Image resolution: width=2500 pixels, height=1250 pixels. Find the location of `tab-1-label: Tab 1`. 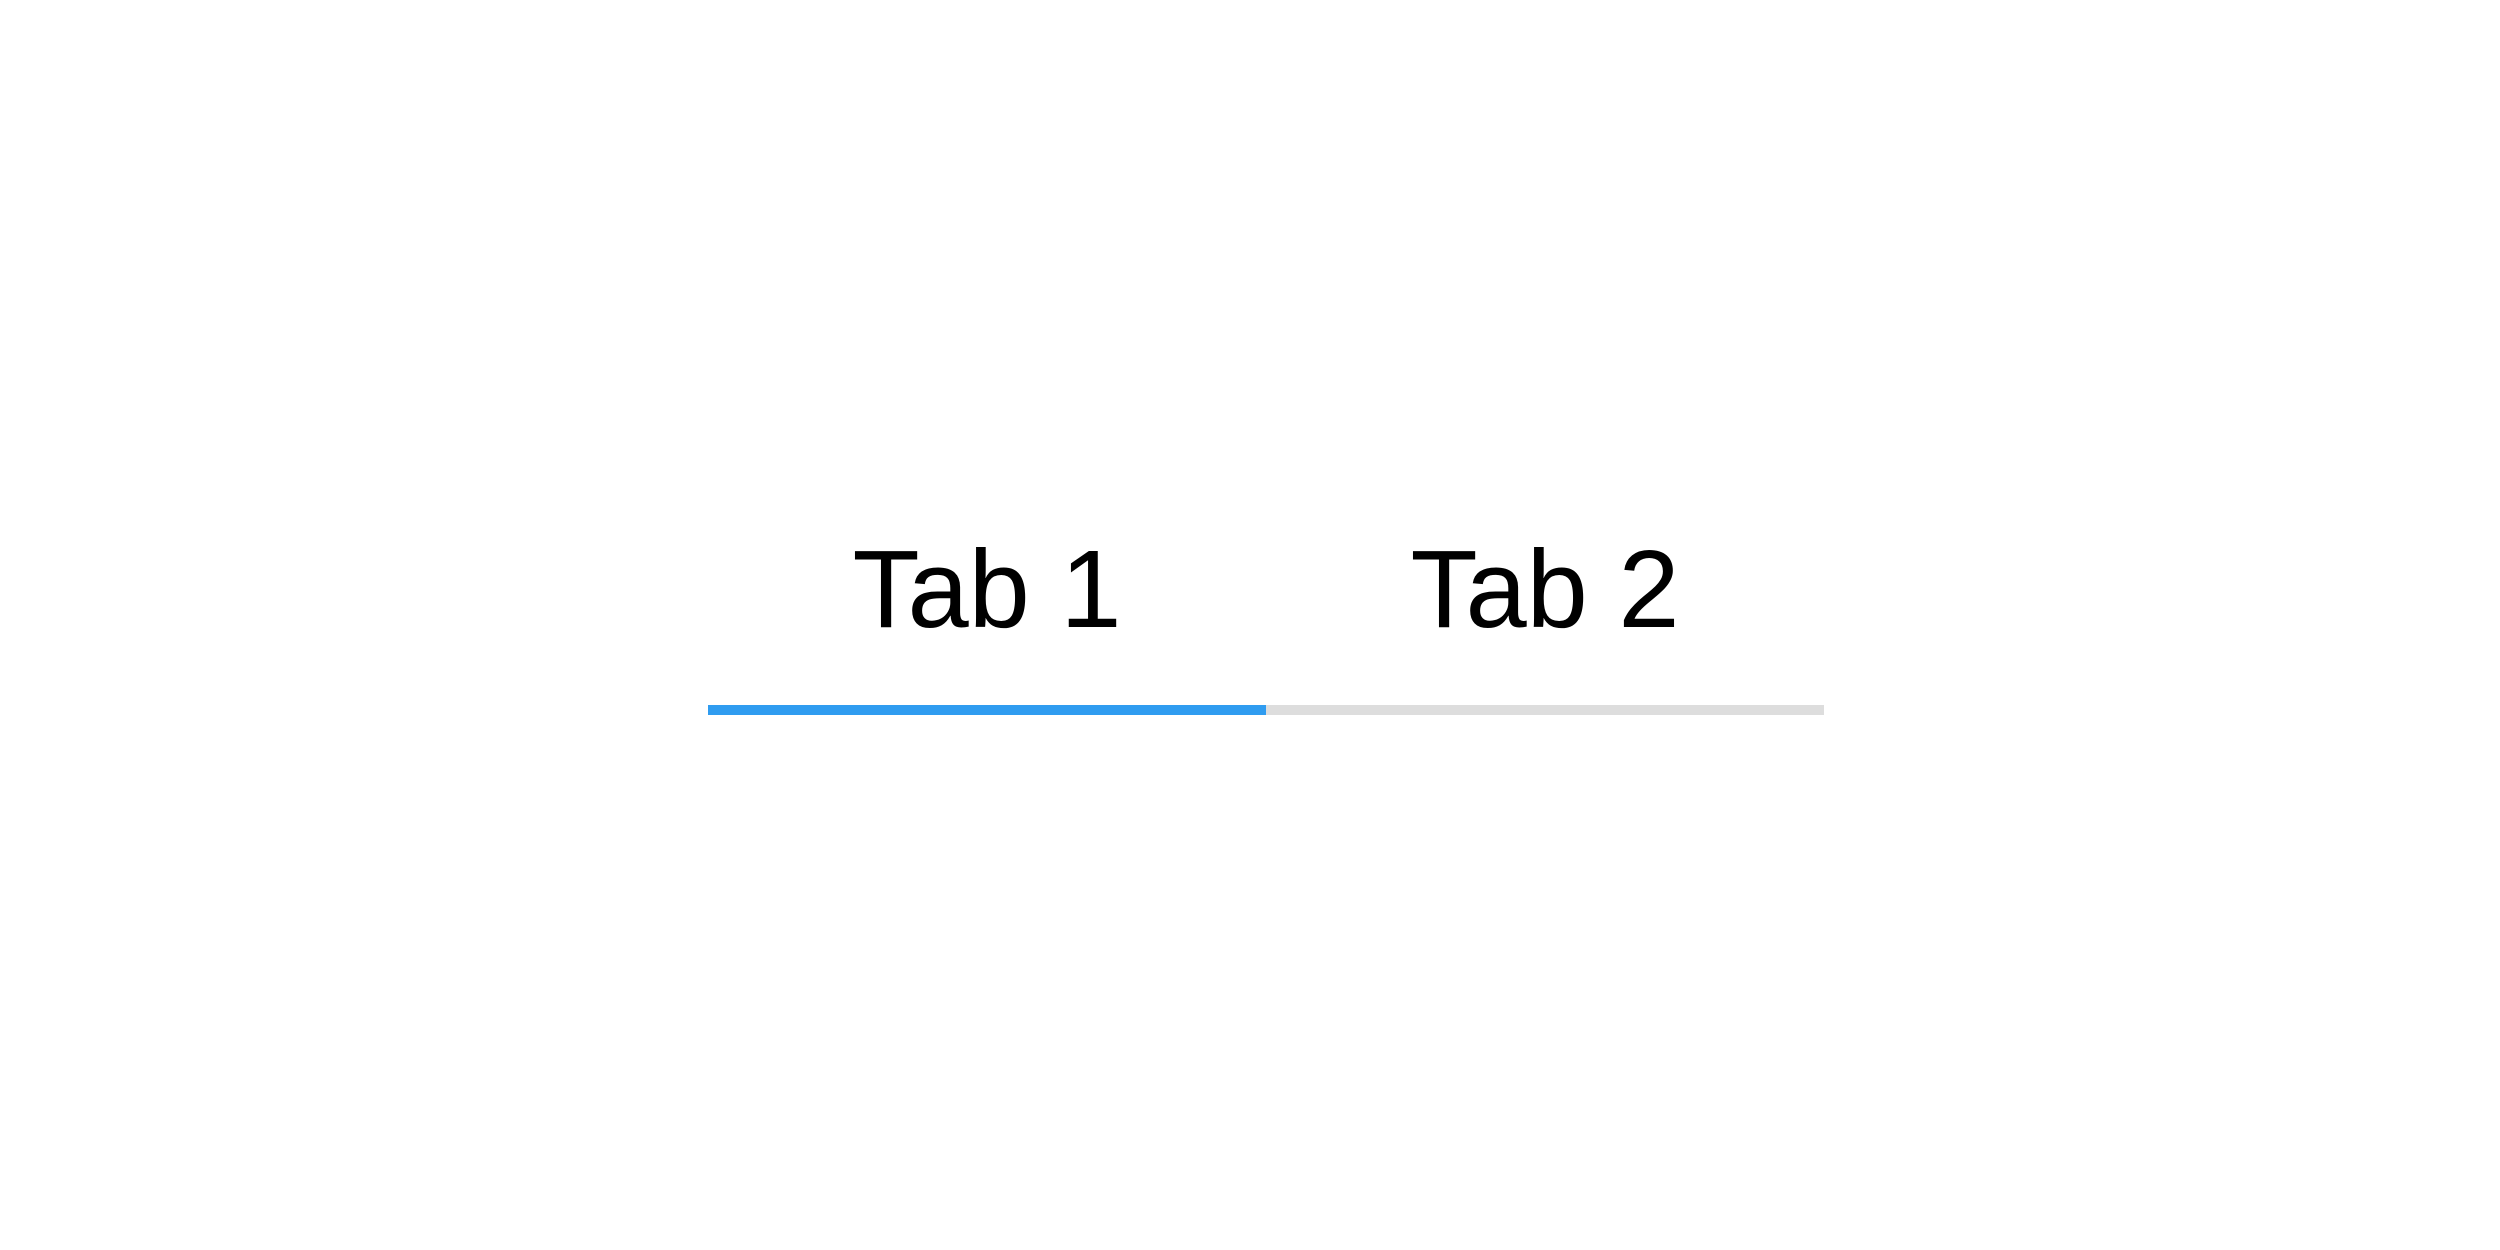

tab-1-label: Tab 1 is located at coordinates (987, 589).